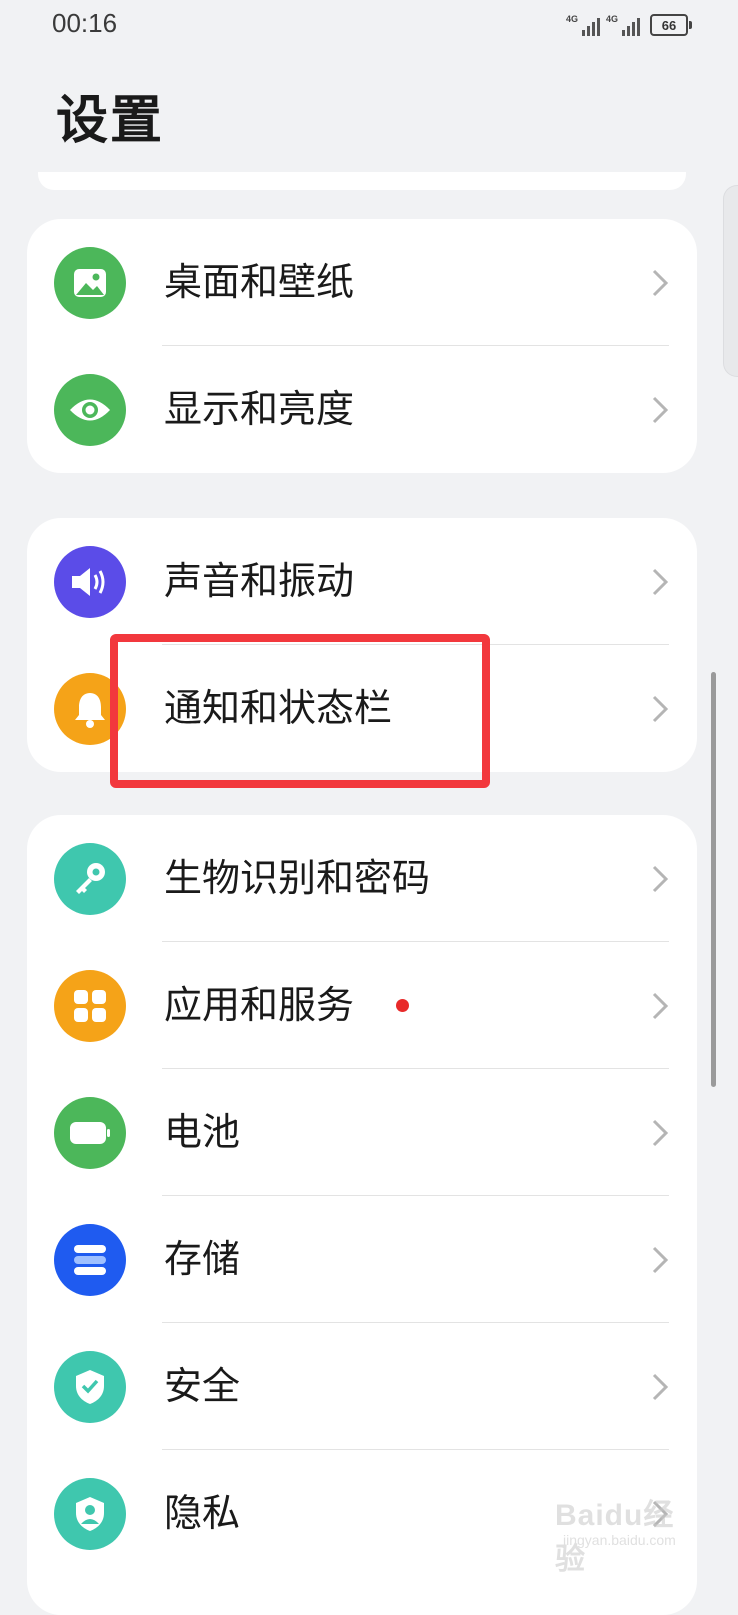 This screenshot has height=1615, width=738. Describe the element at coordinates (202, 1132) in the screenshot. I see `settings-item-label: 电池` at that location.